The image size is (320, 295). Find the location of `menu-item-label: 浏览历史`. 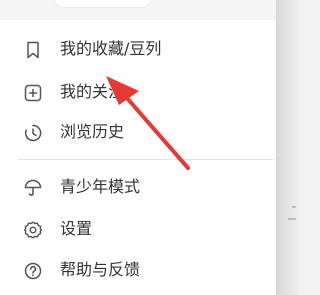

menu-item-label: 浏览历史 is located at coordinates (92, 131).